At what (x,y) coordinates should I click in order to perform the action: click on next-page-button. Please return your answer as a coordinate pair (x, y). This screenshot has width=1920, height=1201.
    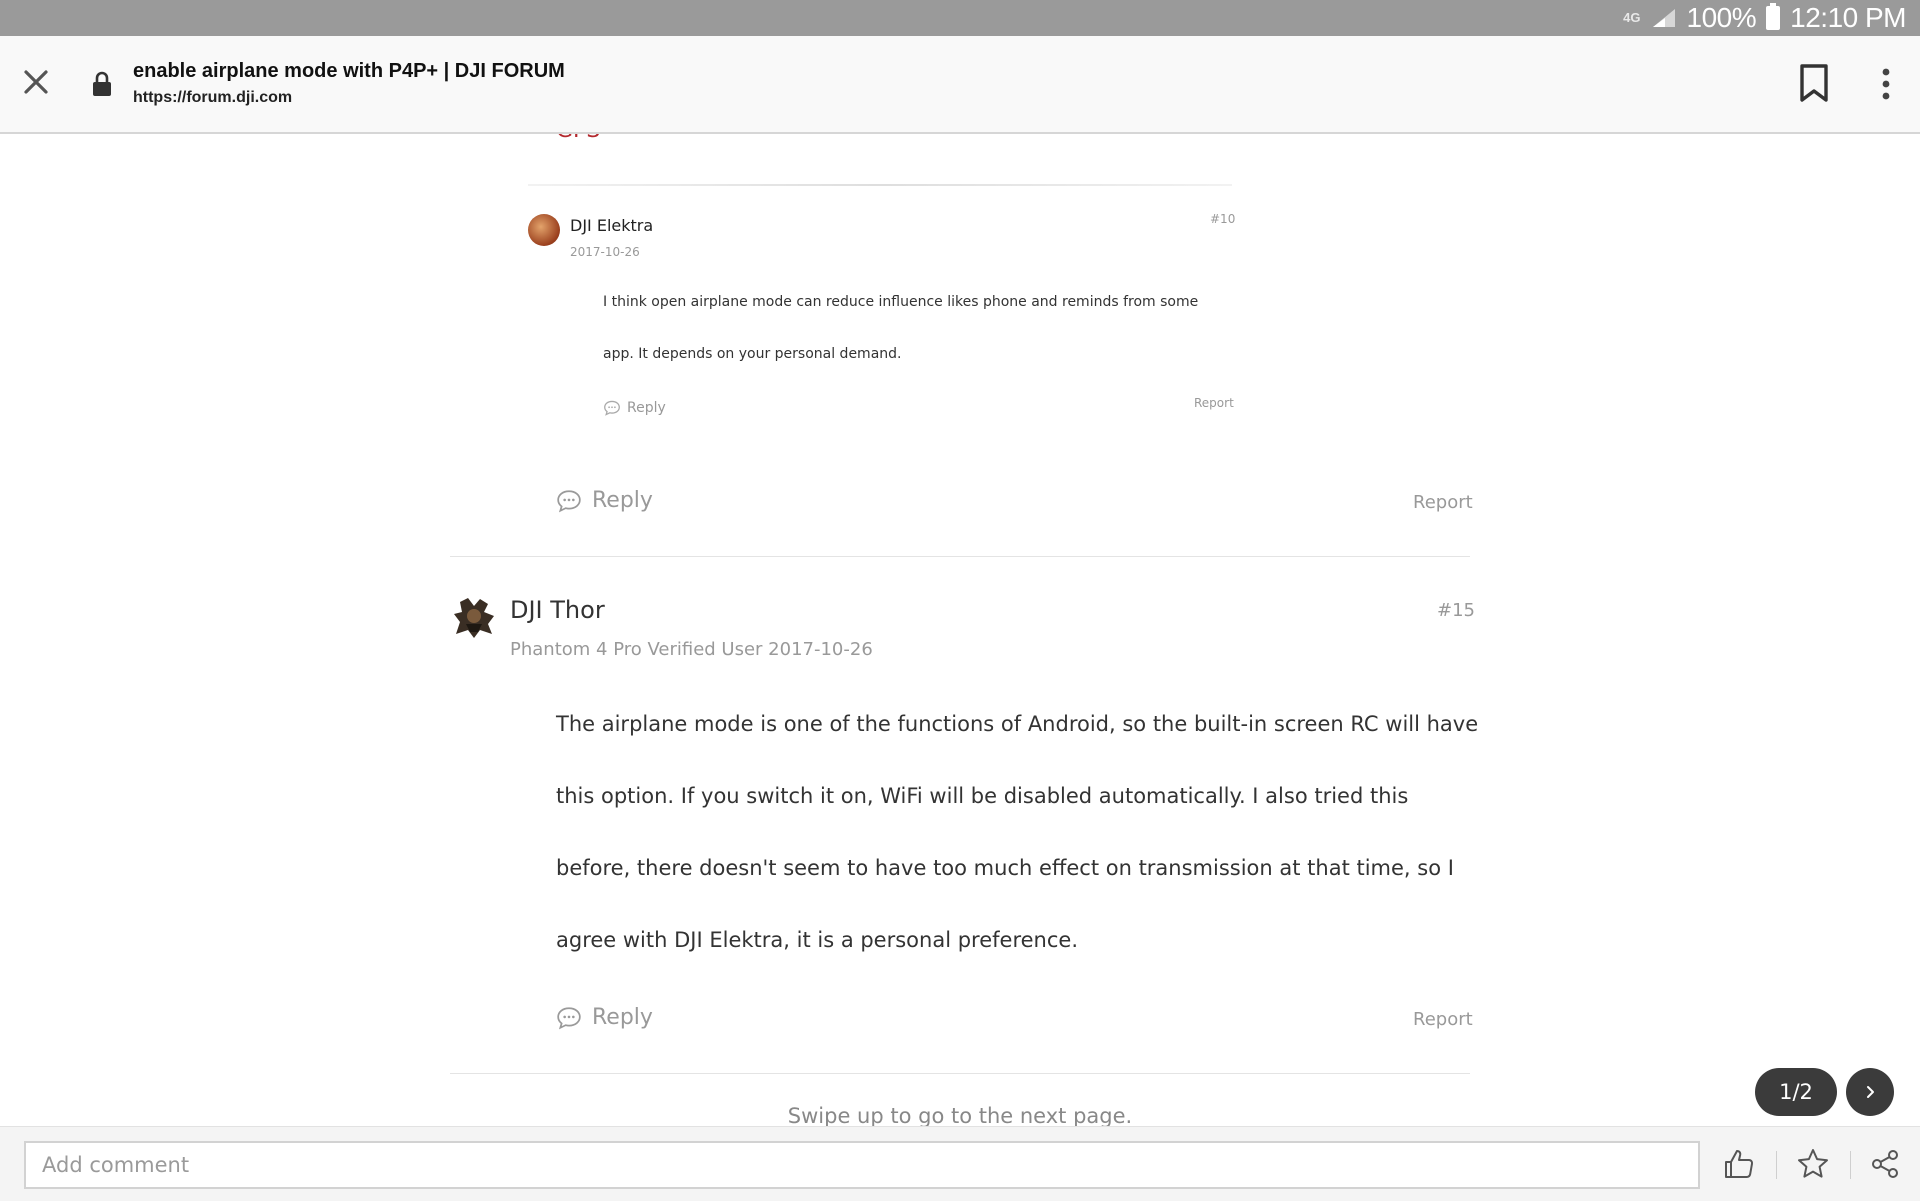
    Looking at the image, I should click on (1870, 1092).